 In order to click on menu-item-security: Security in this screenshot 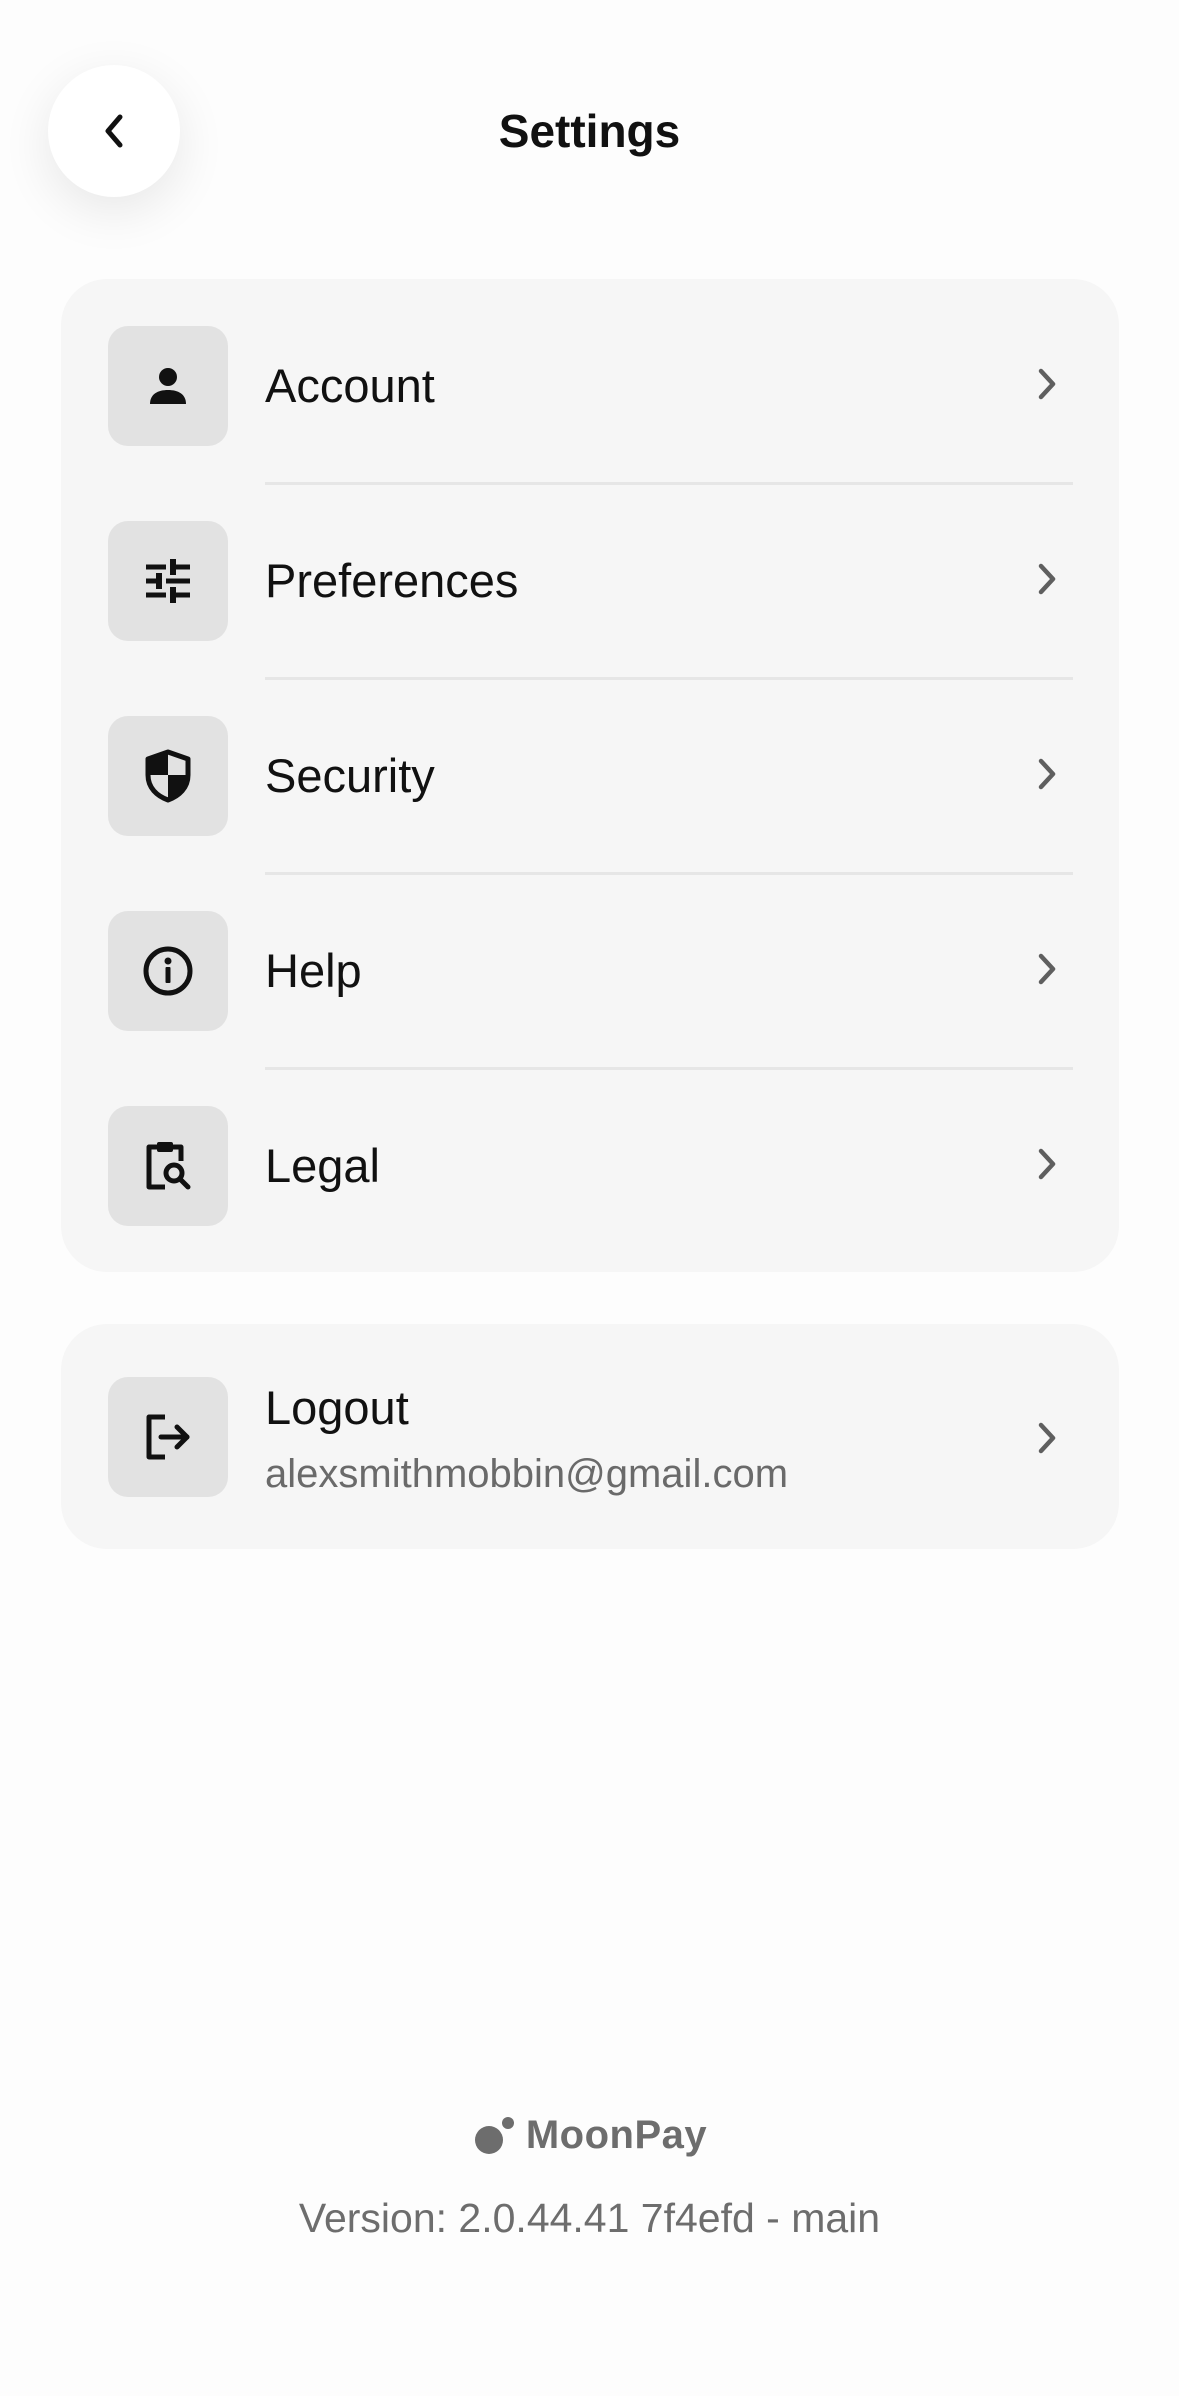, I will do `click(590, 766)`.